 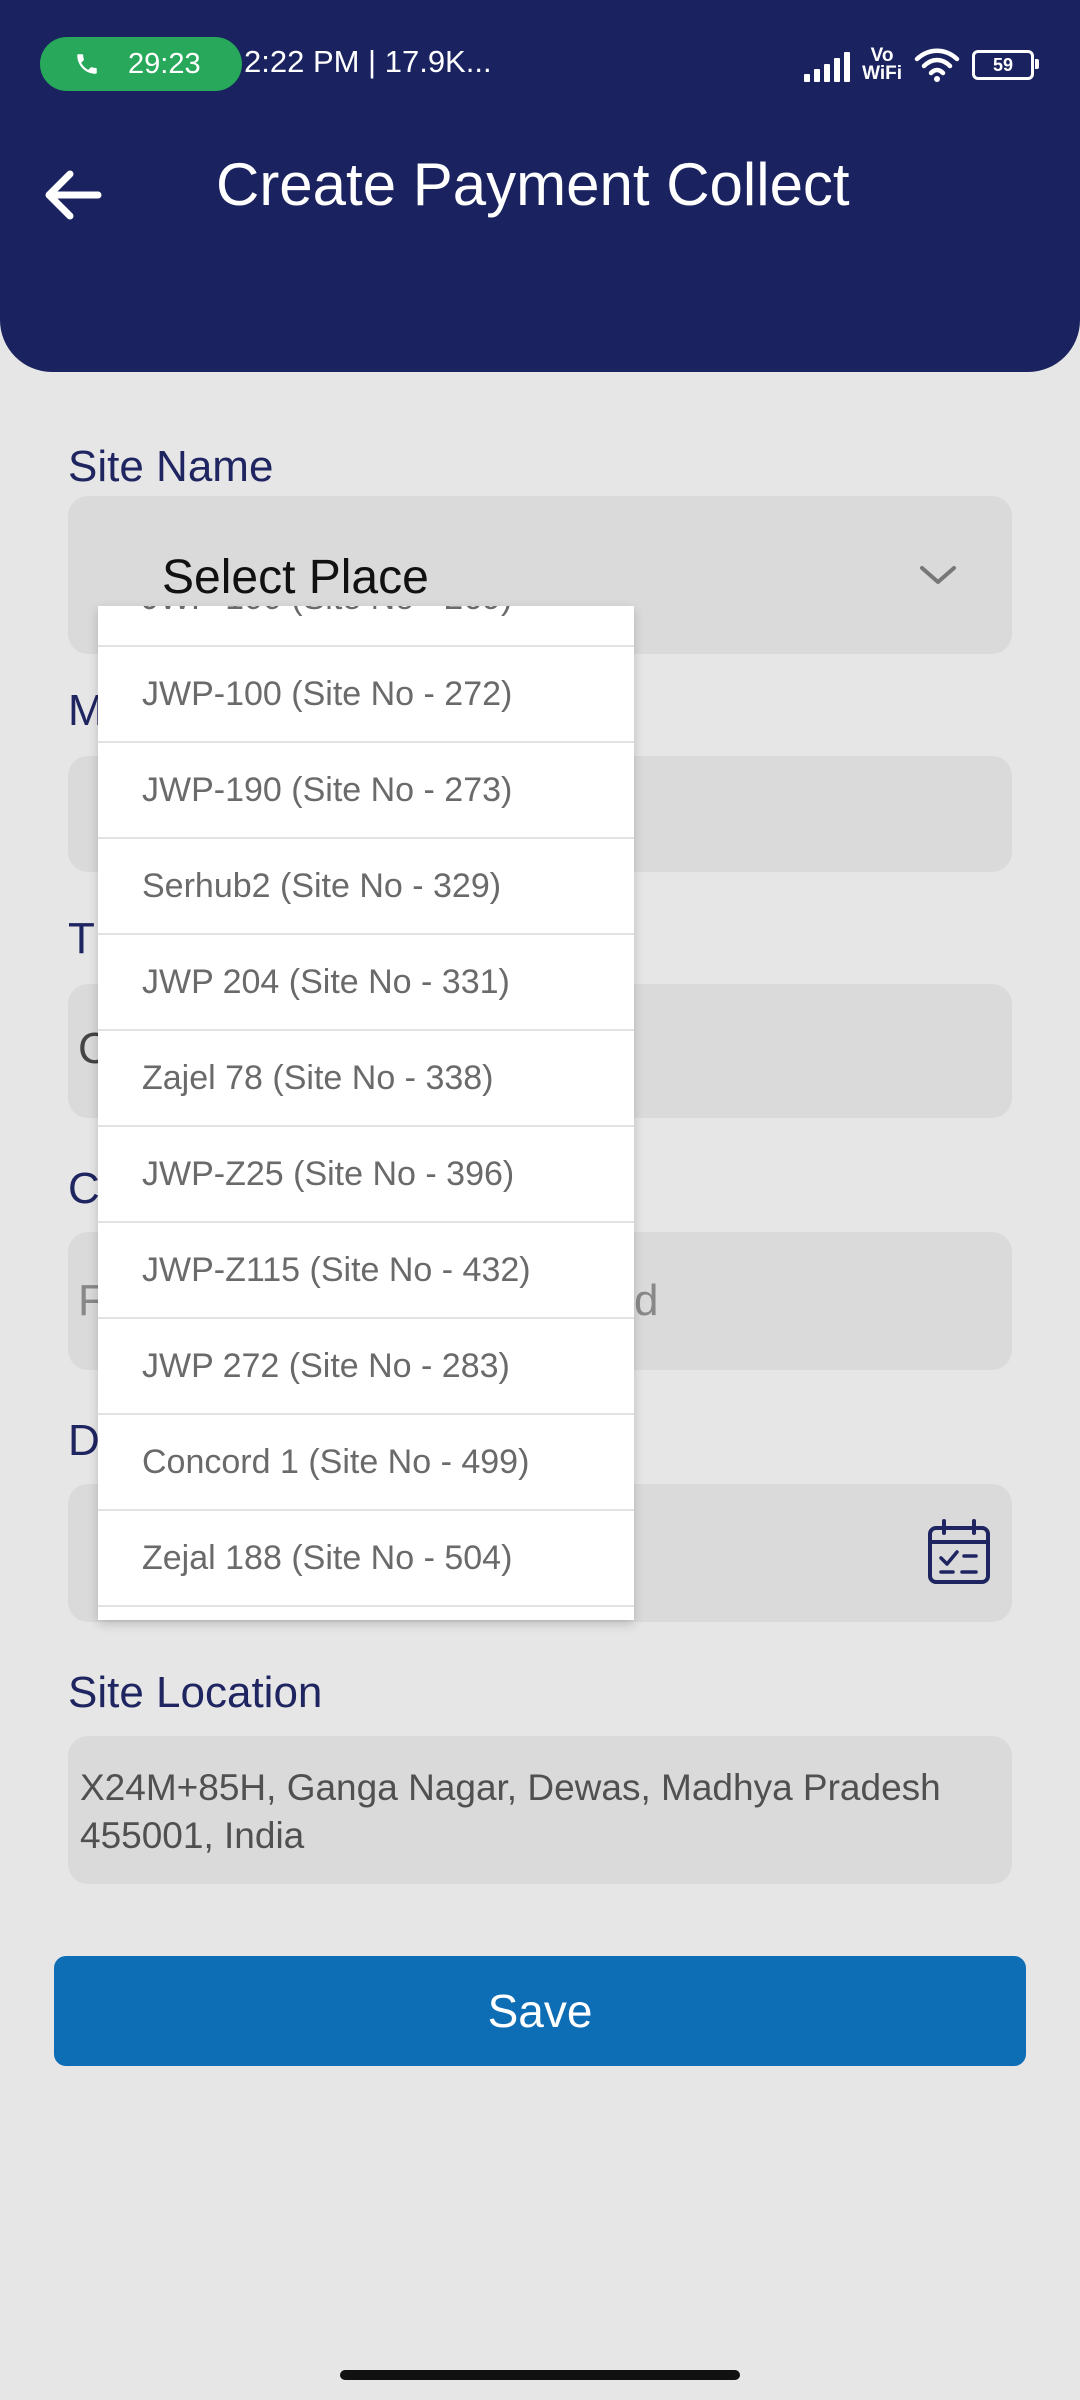 What do you see at coordinates (84, 1188) in the screenshot?
I see `field-4-label: C` at bounding box center [84, 1188].